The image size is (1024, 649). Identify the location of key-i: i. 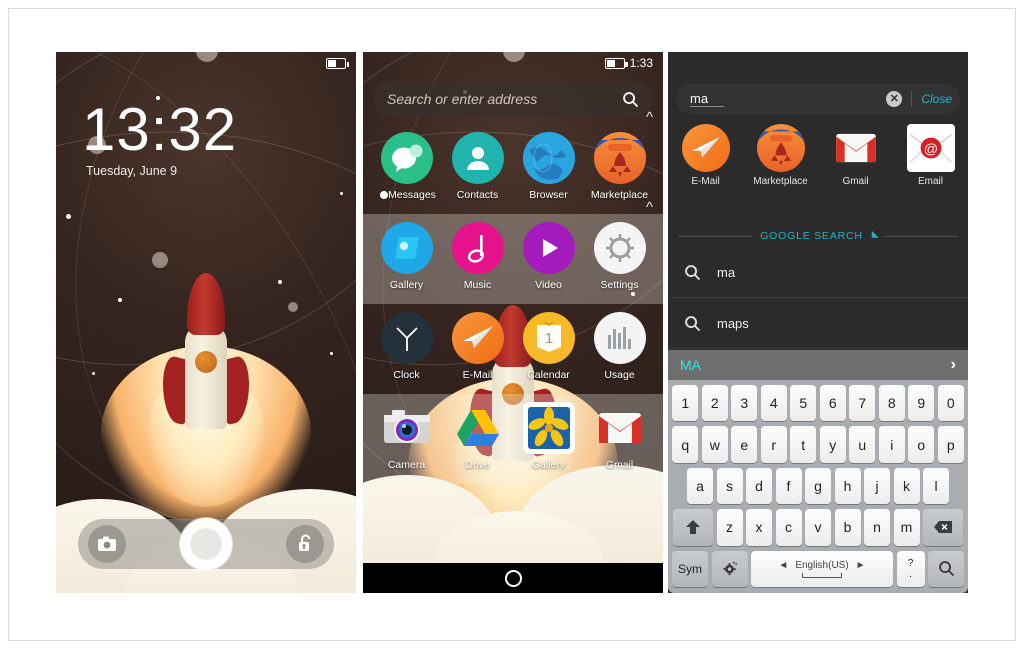
(891, 444).